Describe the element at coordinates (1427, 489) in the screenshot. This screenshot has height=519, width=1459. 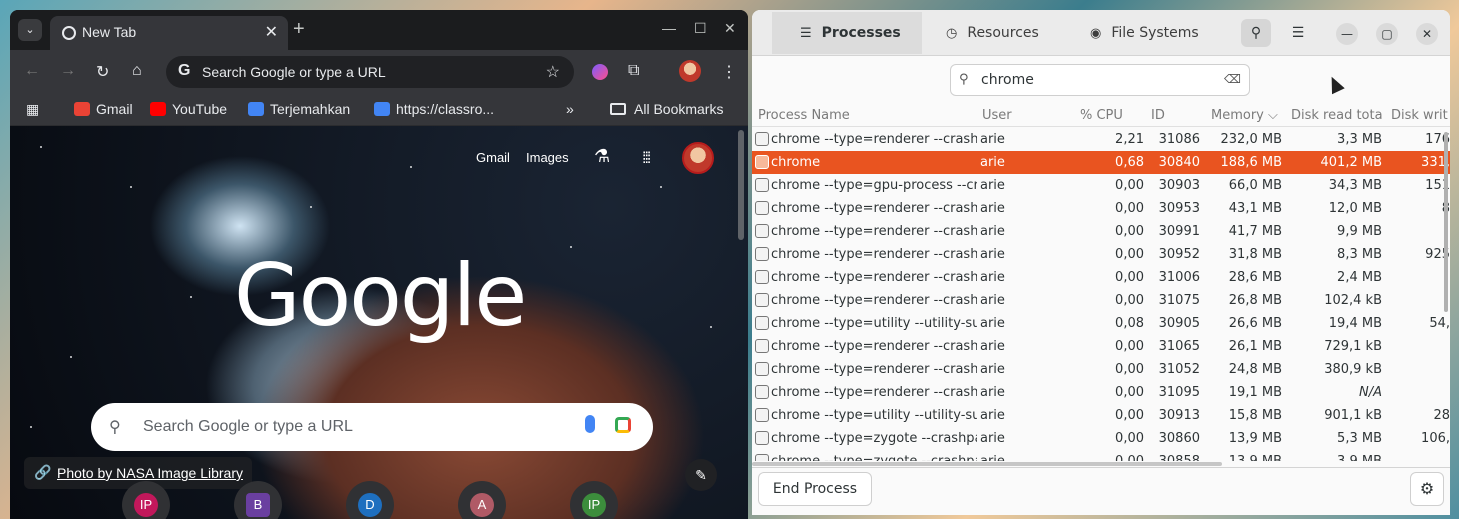
I see `gear-icon: ⚙` at that location.